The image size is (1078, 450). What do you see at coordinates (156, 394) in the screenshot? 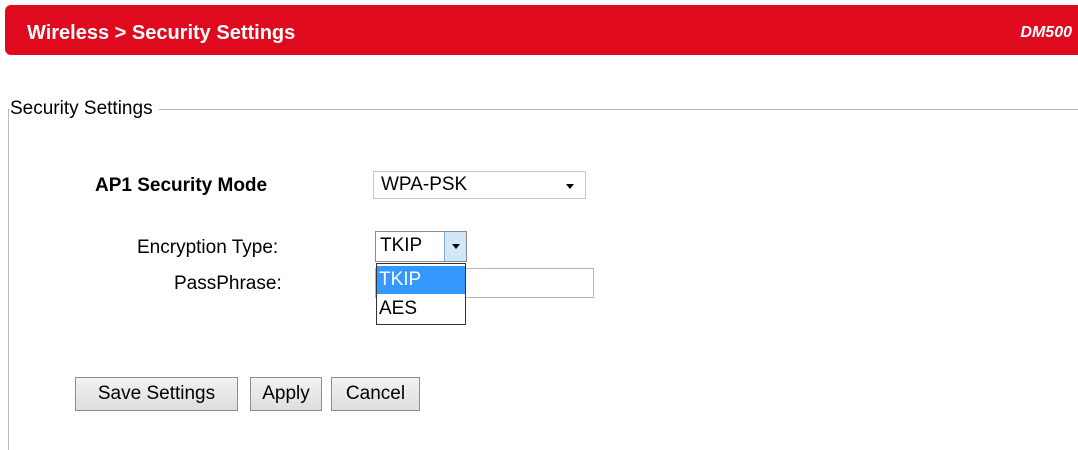
I see `save-settings-button: Save Settings` at bounding box center [156, 394].